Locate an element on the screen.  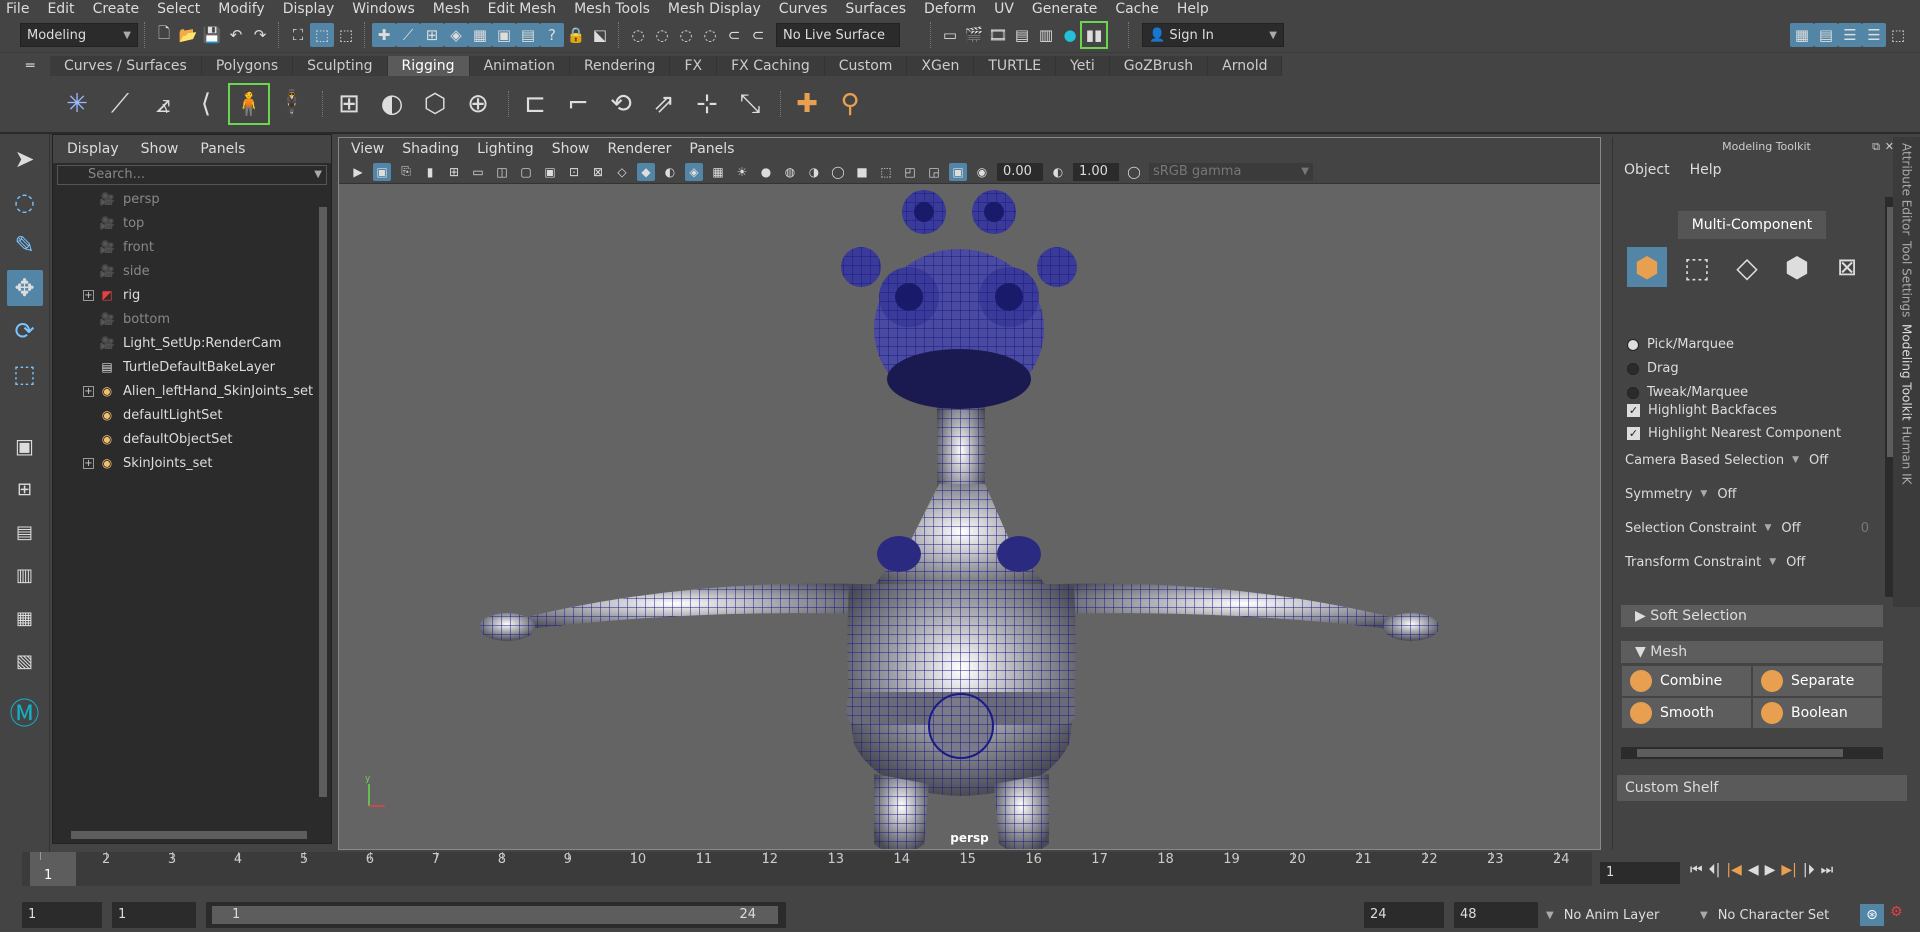
viewport-menu-panels: Panels is located at coordinates (711, 149).